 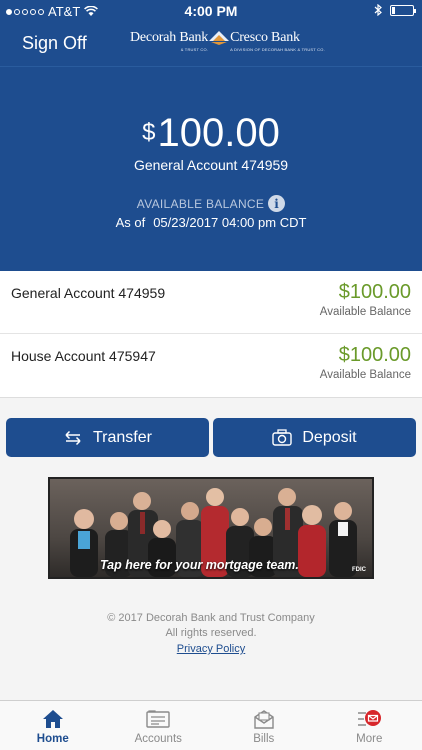 I want to click on bills-icon, so click(x=264, y=719).